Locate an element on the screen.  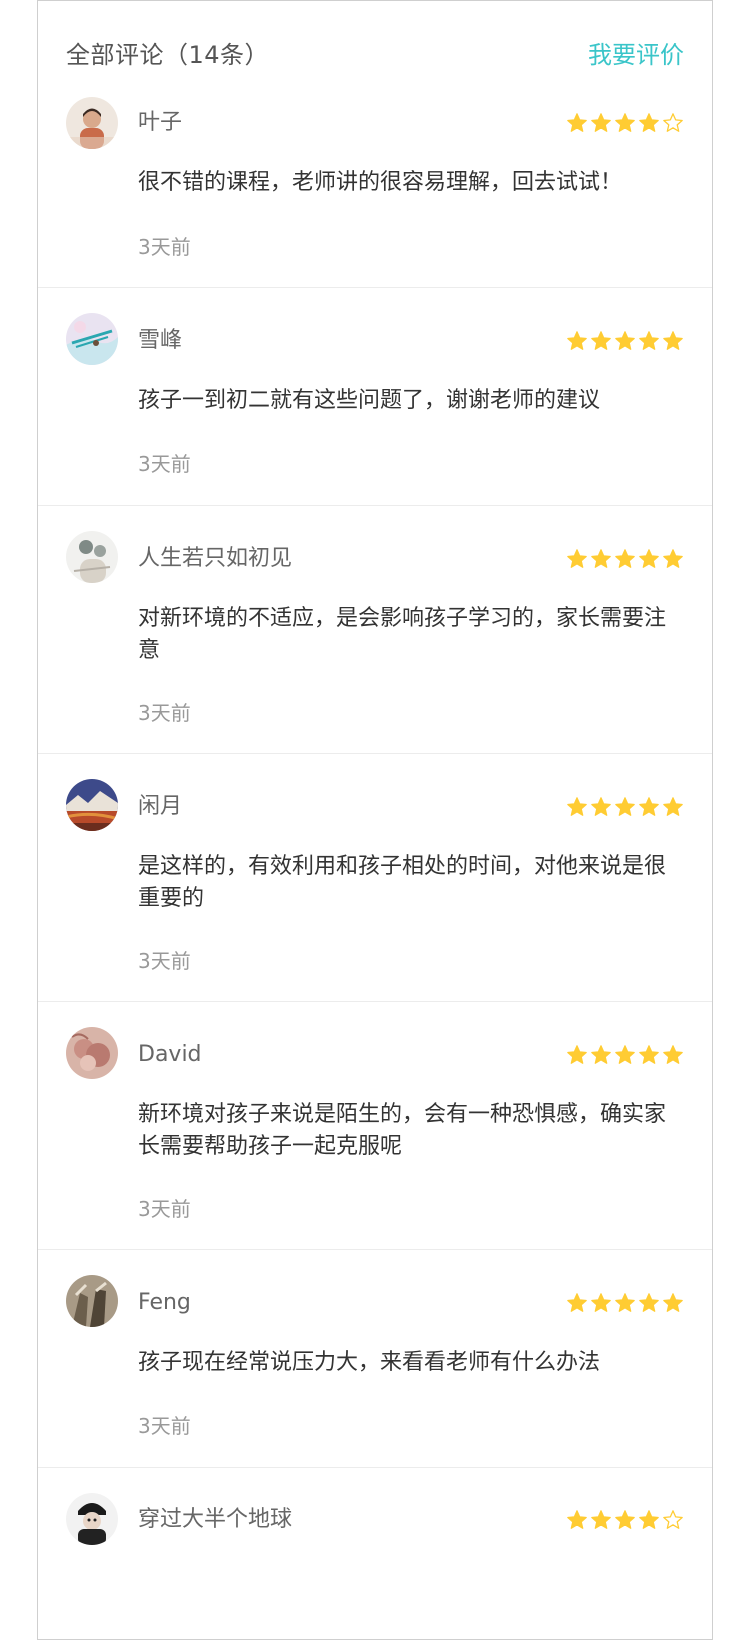
comment-text: 很不错的课程，老师讲的很容易理解，回去试试！ is located at coordinates (380, 182).